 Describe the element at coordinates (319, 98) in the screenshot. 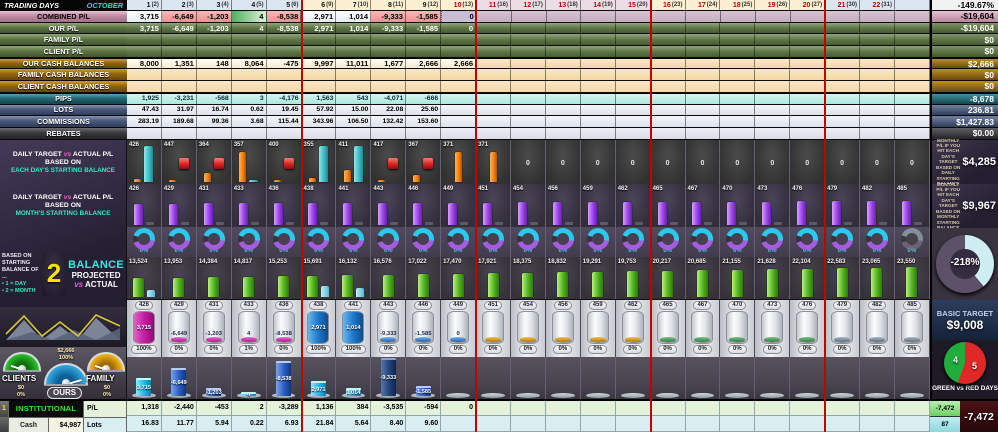

I see `pips-cell: 1,563` at that location.